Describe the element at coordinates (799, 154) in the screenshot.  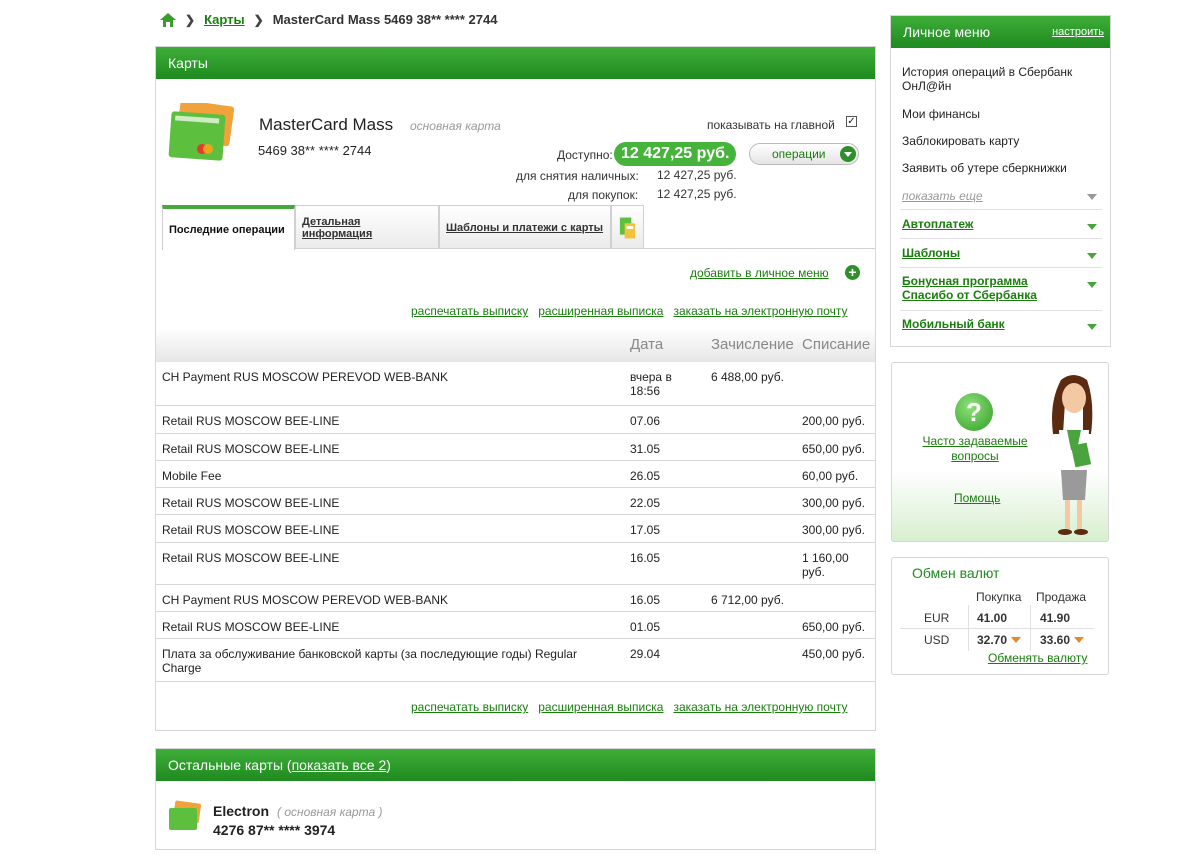
I see `operations-button-label: операции` at that location.